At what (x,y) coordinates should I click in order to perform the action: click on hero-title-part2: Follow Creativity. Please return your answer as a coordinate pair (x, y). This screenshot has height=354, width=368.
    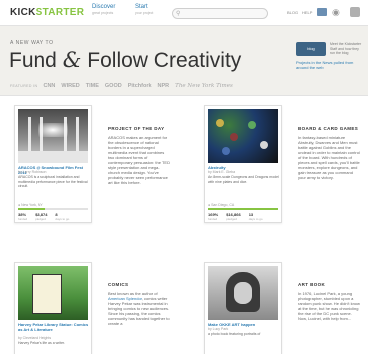
    Looking at the image, I should click on (164, 60).